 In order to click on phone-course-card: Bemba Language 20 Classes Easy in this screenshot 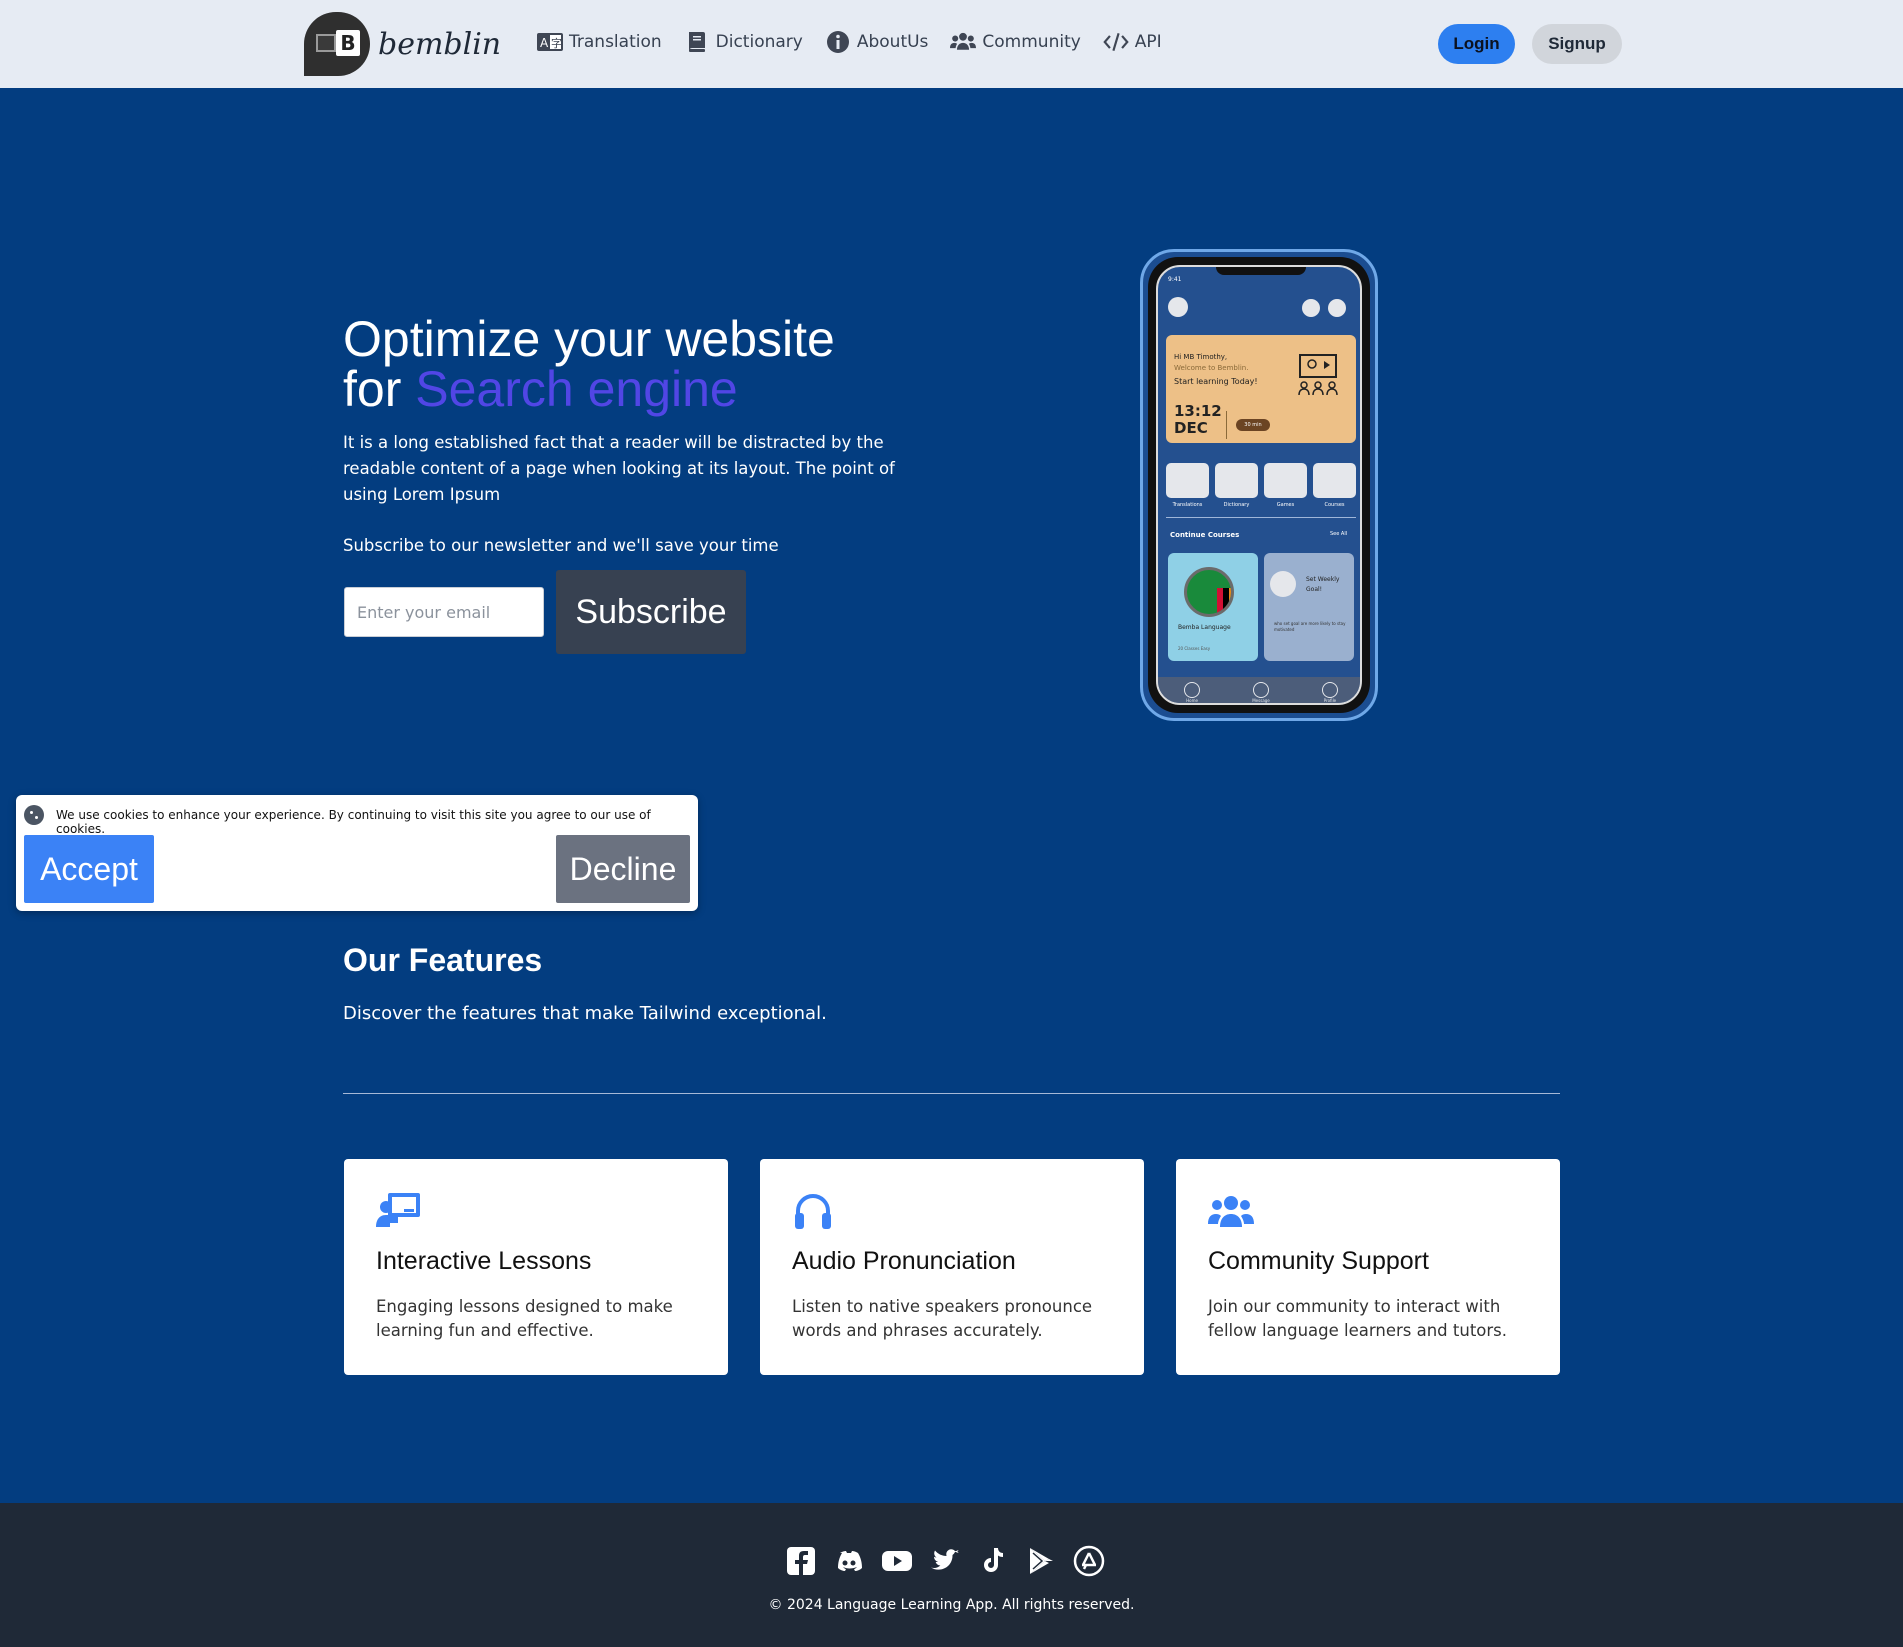, I will do `click(1213, 607)`.